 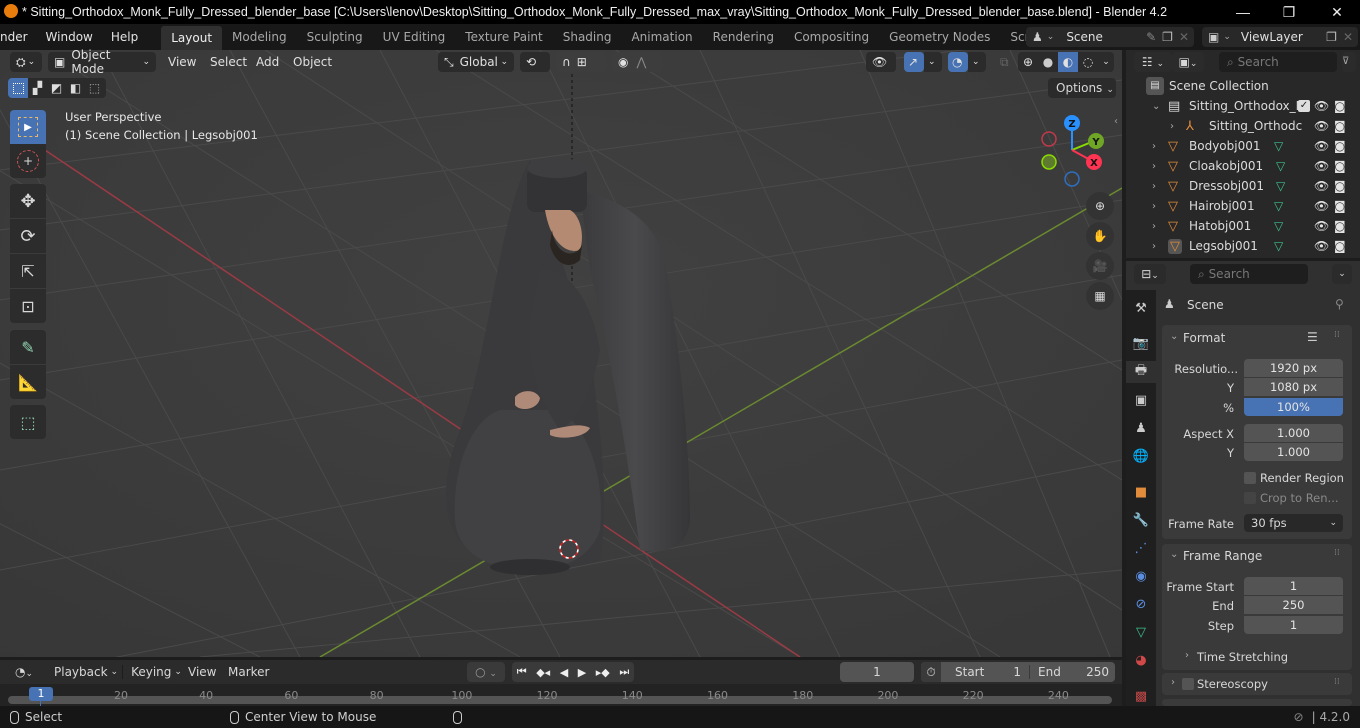 I want to click on resolution-percent-slider: 100%, so click(x=1293, y=407).